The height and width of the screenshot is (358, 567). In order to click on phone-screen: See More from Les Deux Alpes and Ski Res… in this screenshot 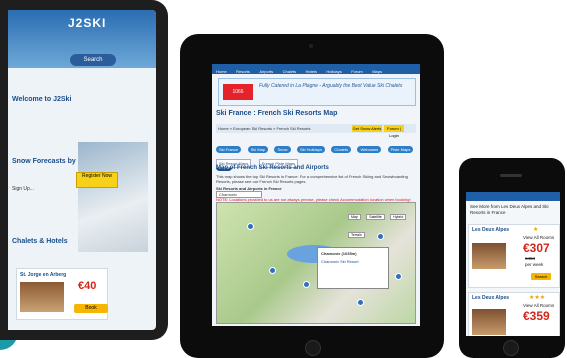, I will do `click(513, 264)`.